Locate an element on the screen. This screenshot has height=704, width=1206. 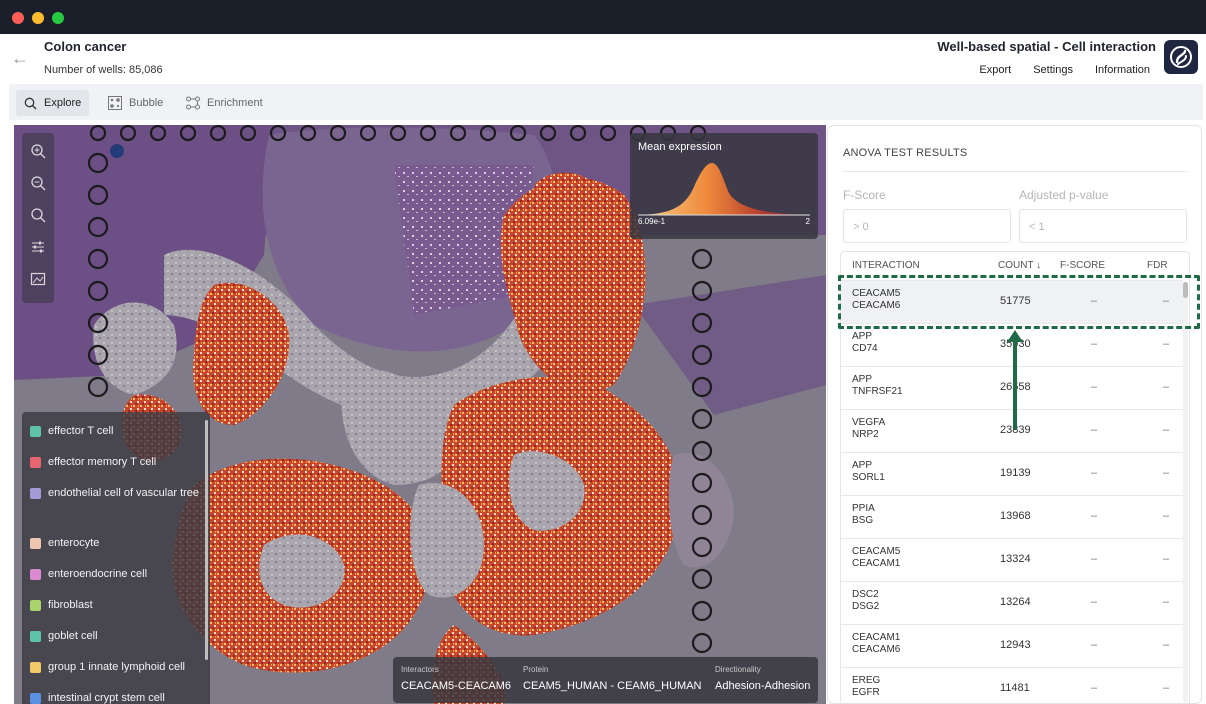
legend-item: goblet cell is located at coordinates (116, 636).